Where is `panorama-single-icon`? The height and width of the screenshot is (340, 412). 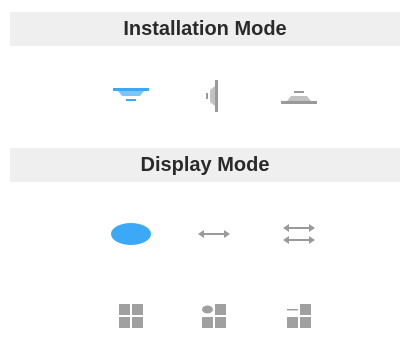 panorama-single-icon is located at coordinates (214, 234).